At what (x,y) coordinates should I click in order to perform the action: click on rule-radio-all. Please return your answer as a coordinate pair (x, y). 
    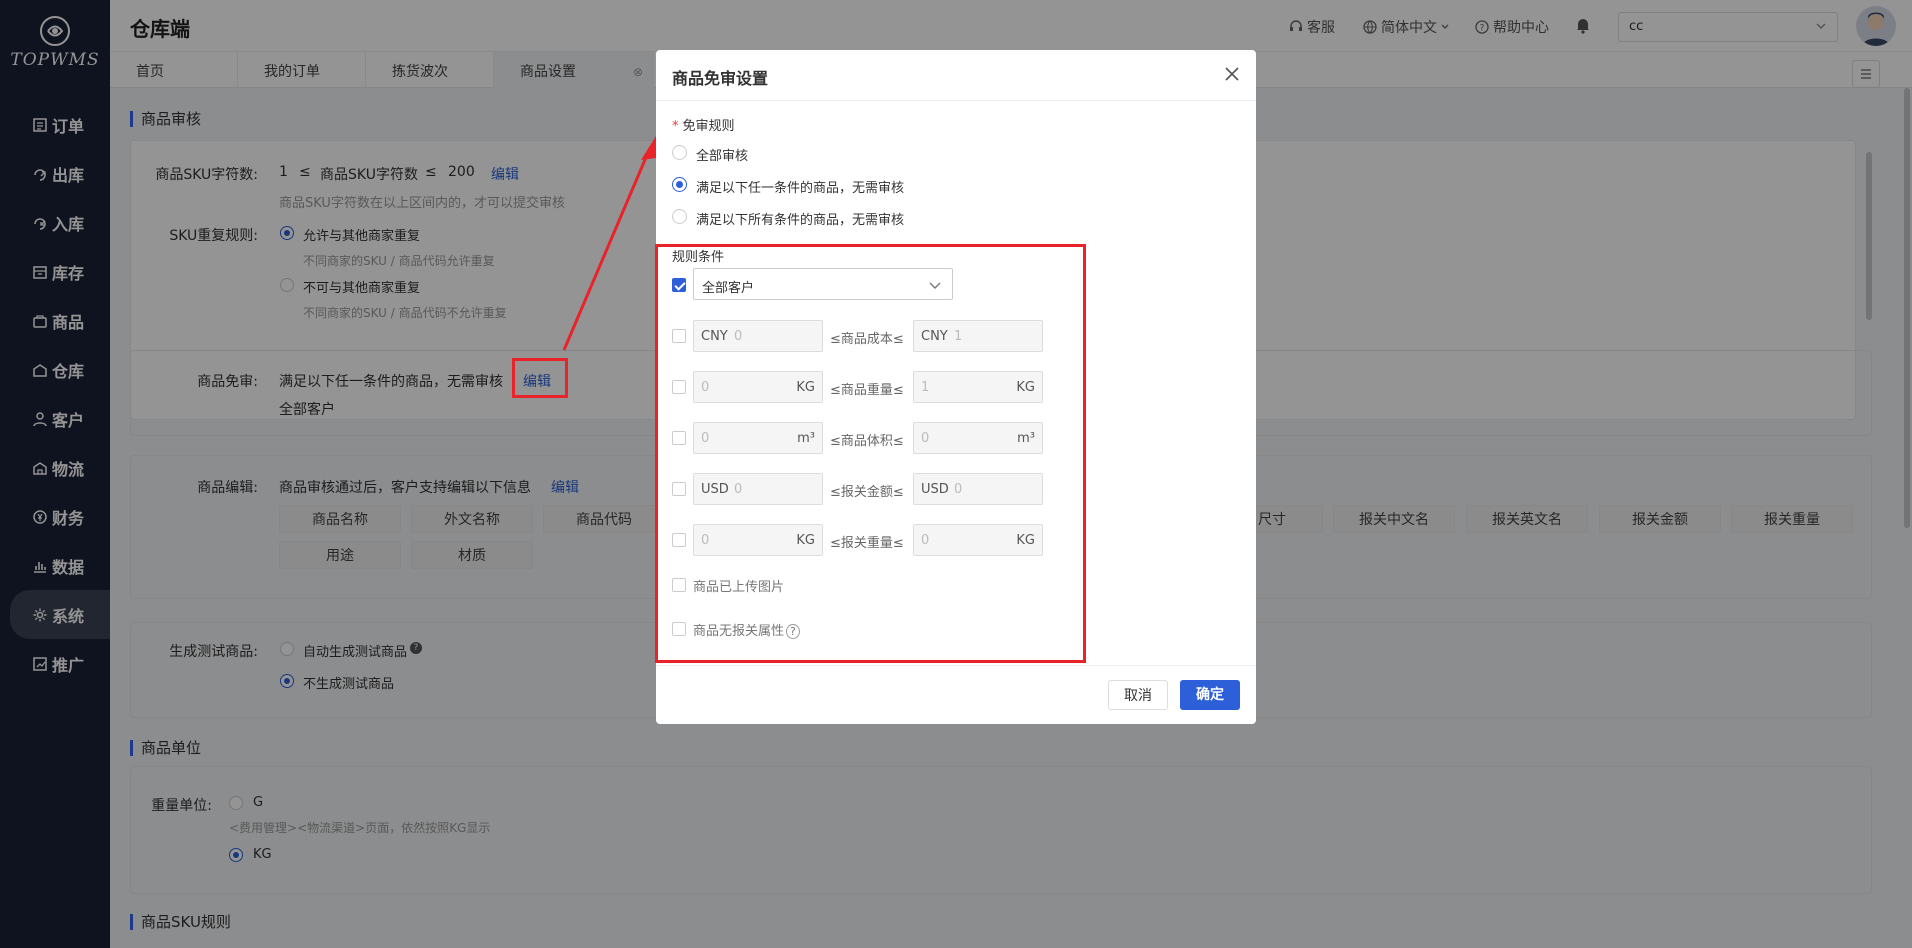
    Looking at the image, I should click on (679, 152).